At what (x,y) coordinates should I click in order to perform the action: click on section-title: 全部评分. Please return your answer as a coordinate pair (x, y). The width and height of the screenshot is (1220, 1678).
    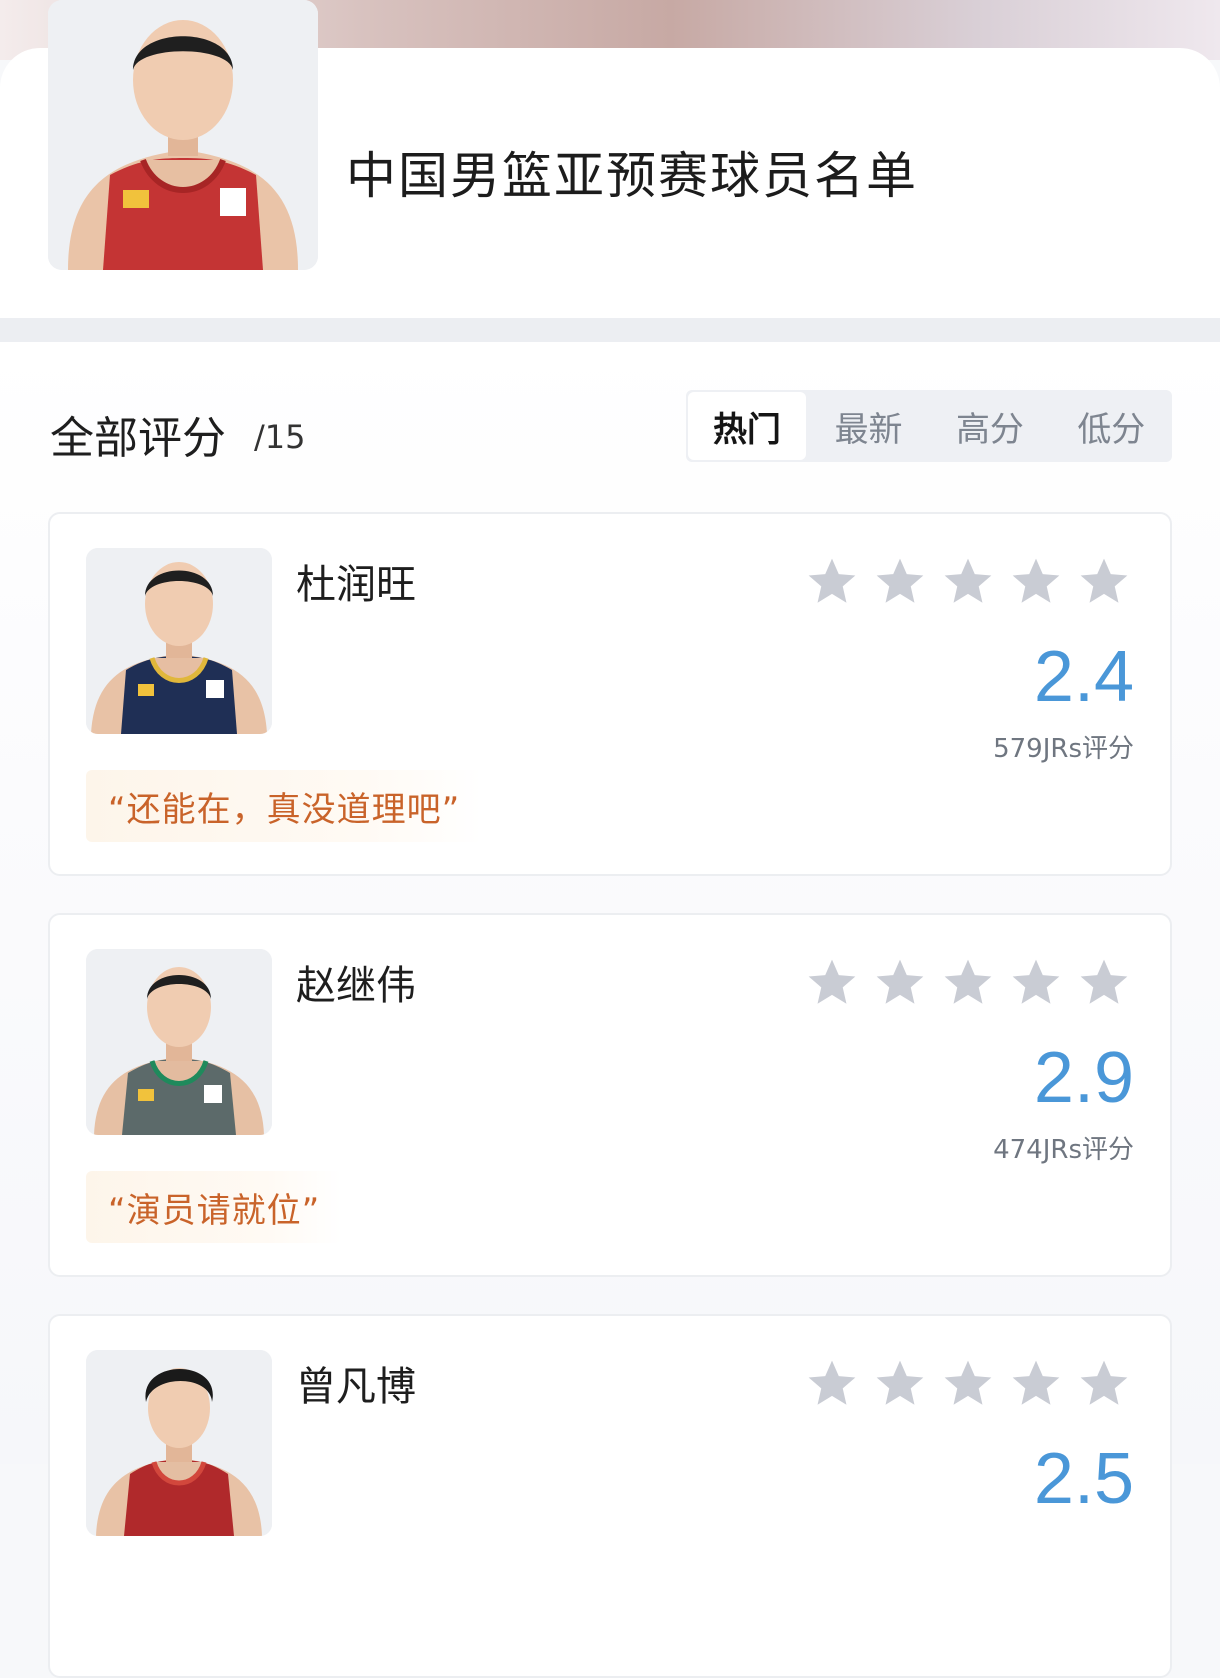
    Looking at the image, I should click on (138, 438).